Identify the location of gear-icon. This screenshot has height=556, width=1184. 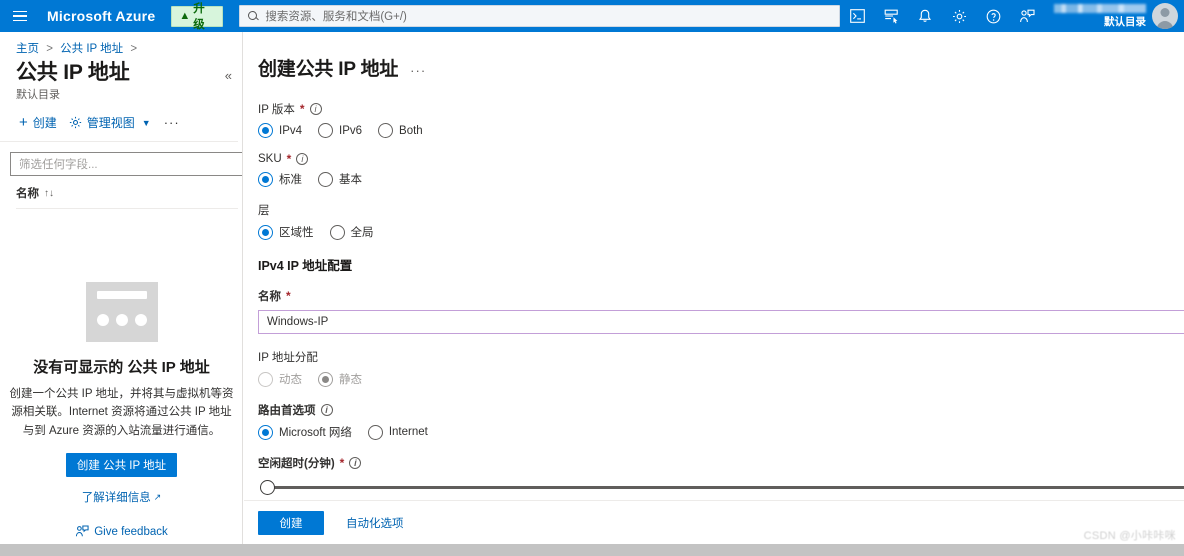
(75, 123).